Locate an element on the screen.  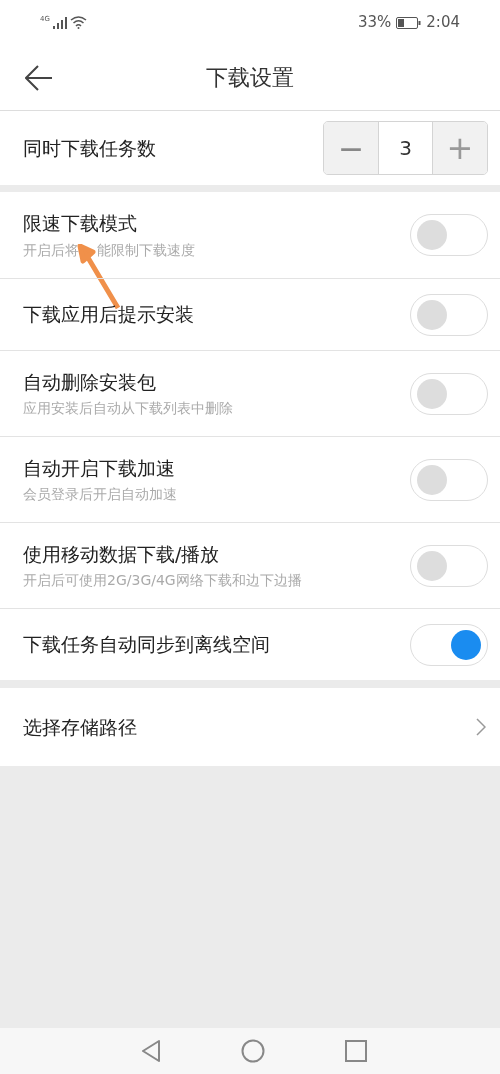
back-icon is located at coordinates (151, 1051).